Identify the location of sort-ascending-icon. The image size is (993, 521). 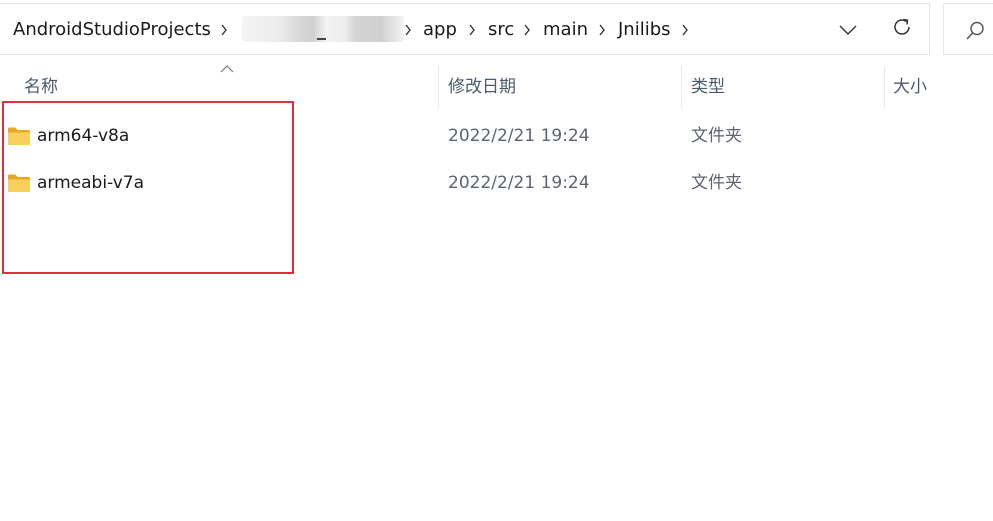
(227, 69).